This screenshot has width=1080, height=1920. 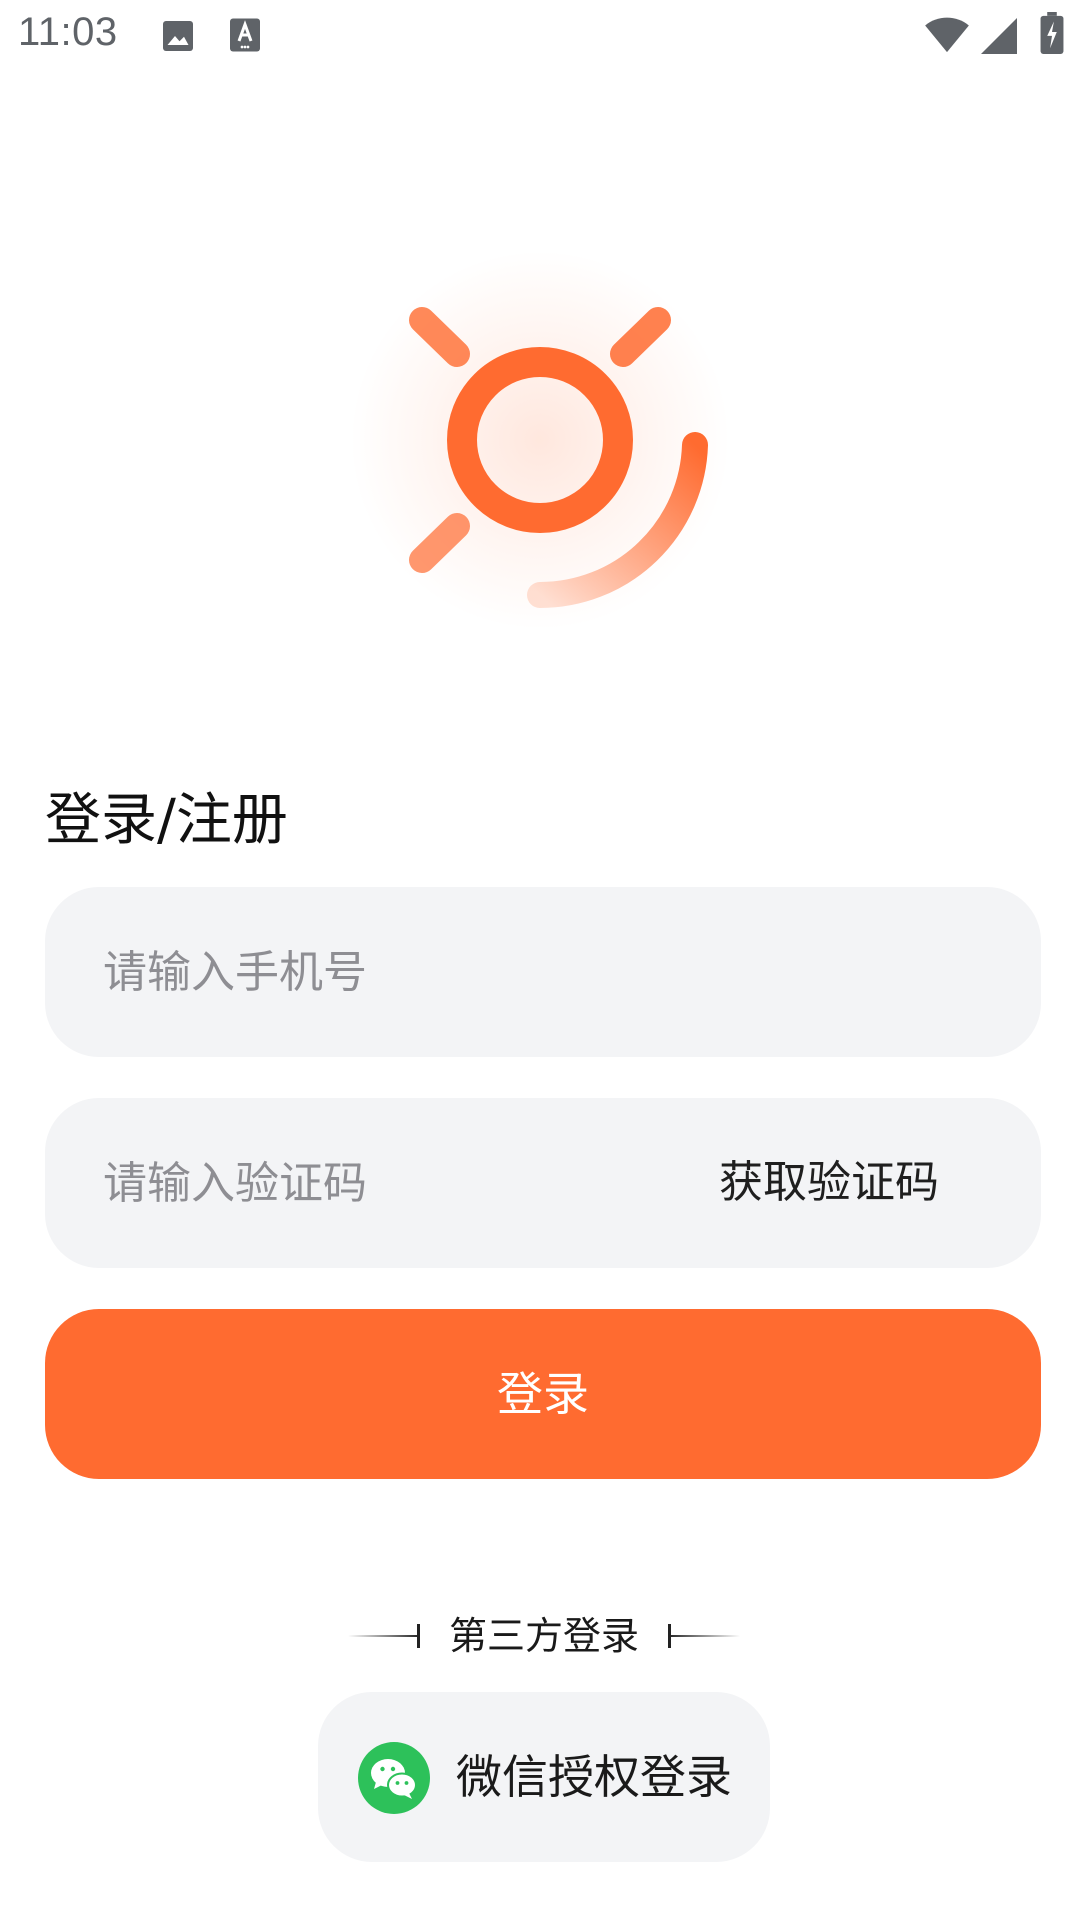 I want to click on divider-line-left, so click(x=384, y=1636).